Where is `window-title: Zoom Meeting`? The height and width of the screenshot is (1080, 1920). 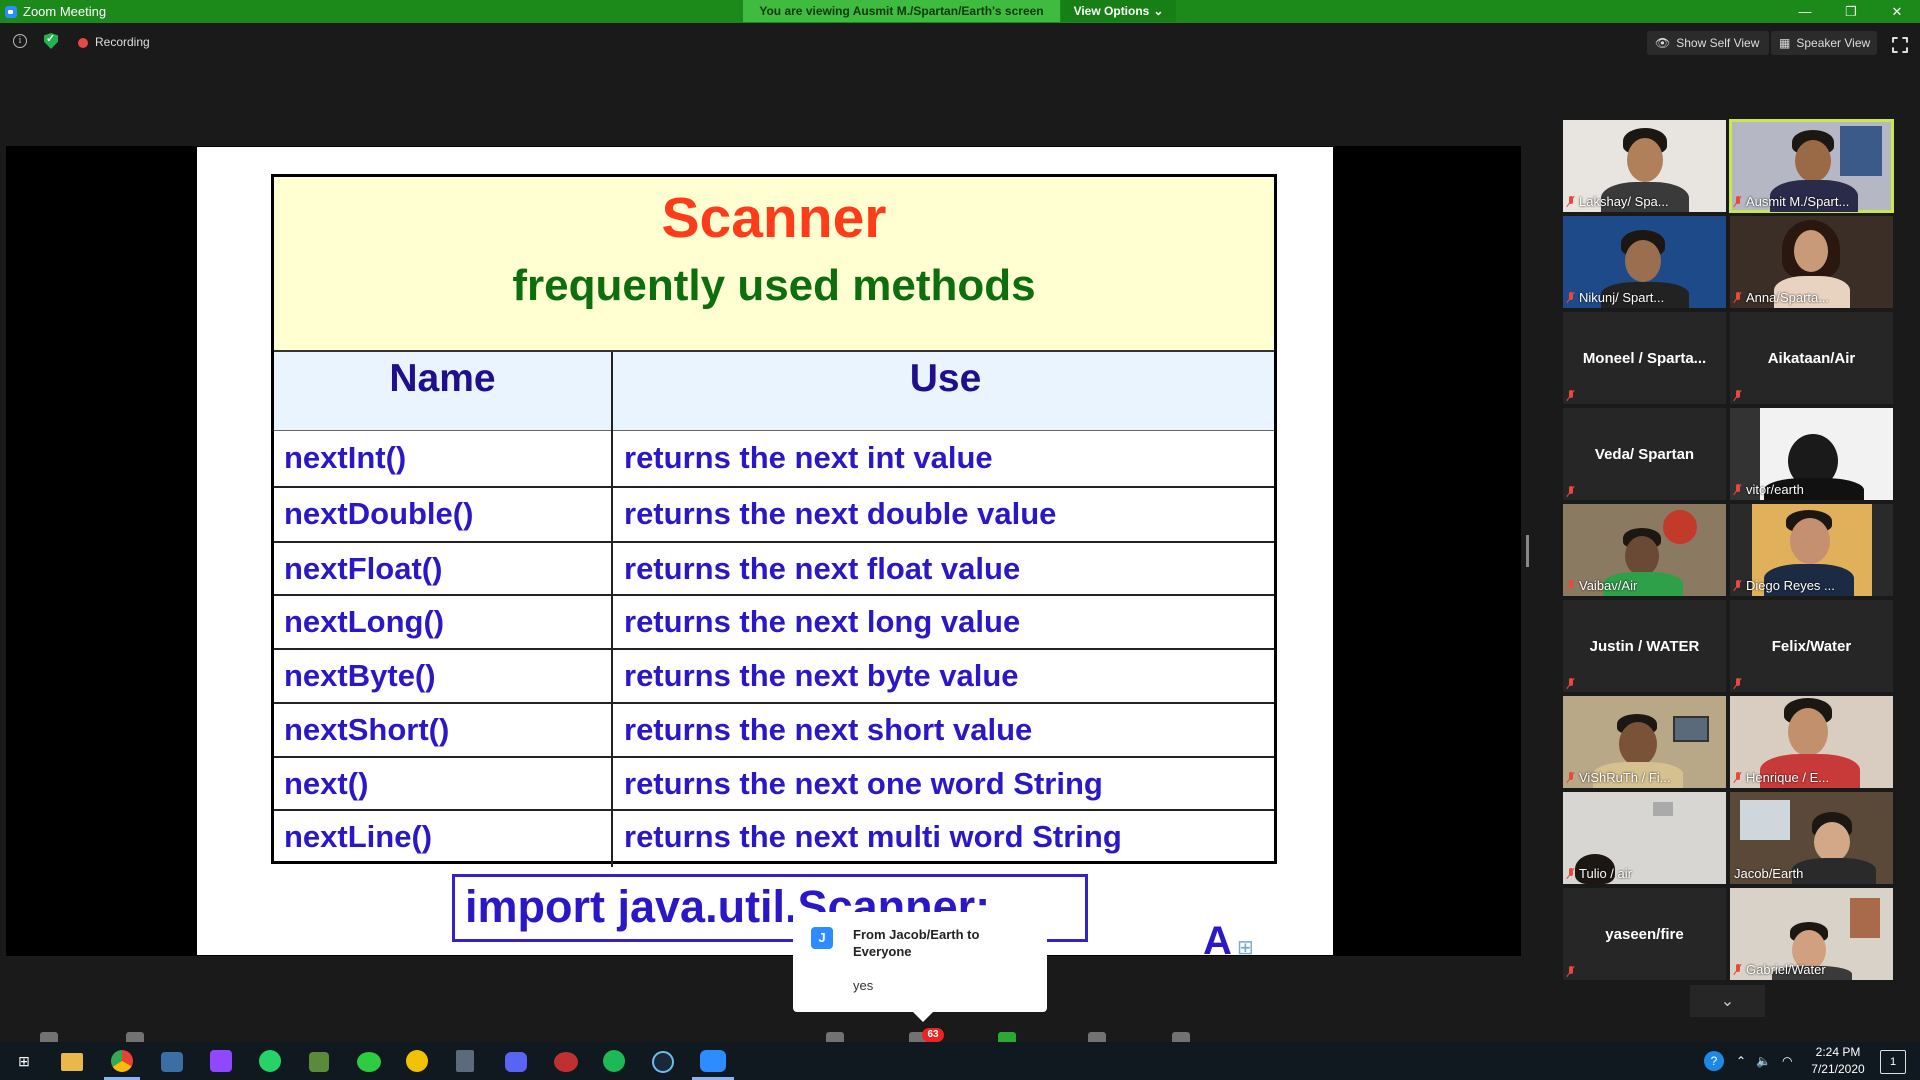 window-title: Zoom Meeting is located at coordinates (65, 11).